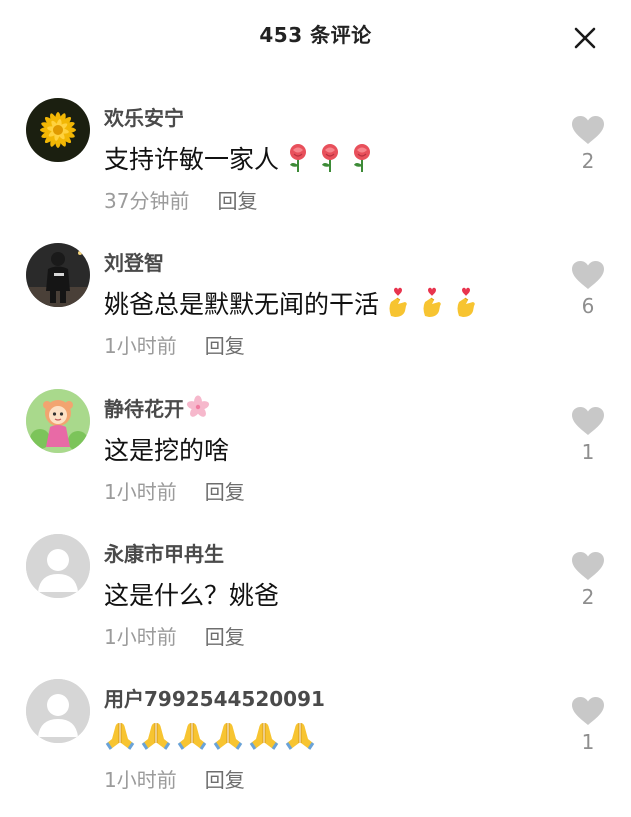 The width and height of the screenshot is (631, 817). Describe the element at coordinates (147, 201) in the screenshot. I see `comment-time: 37分钟前` at that location.